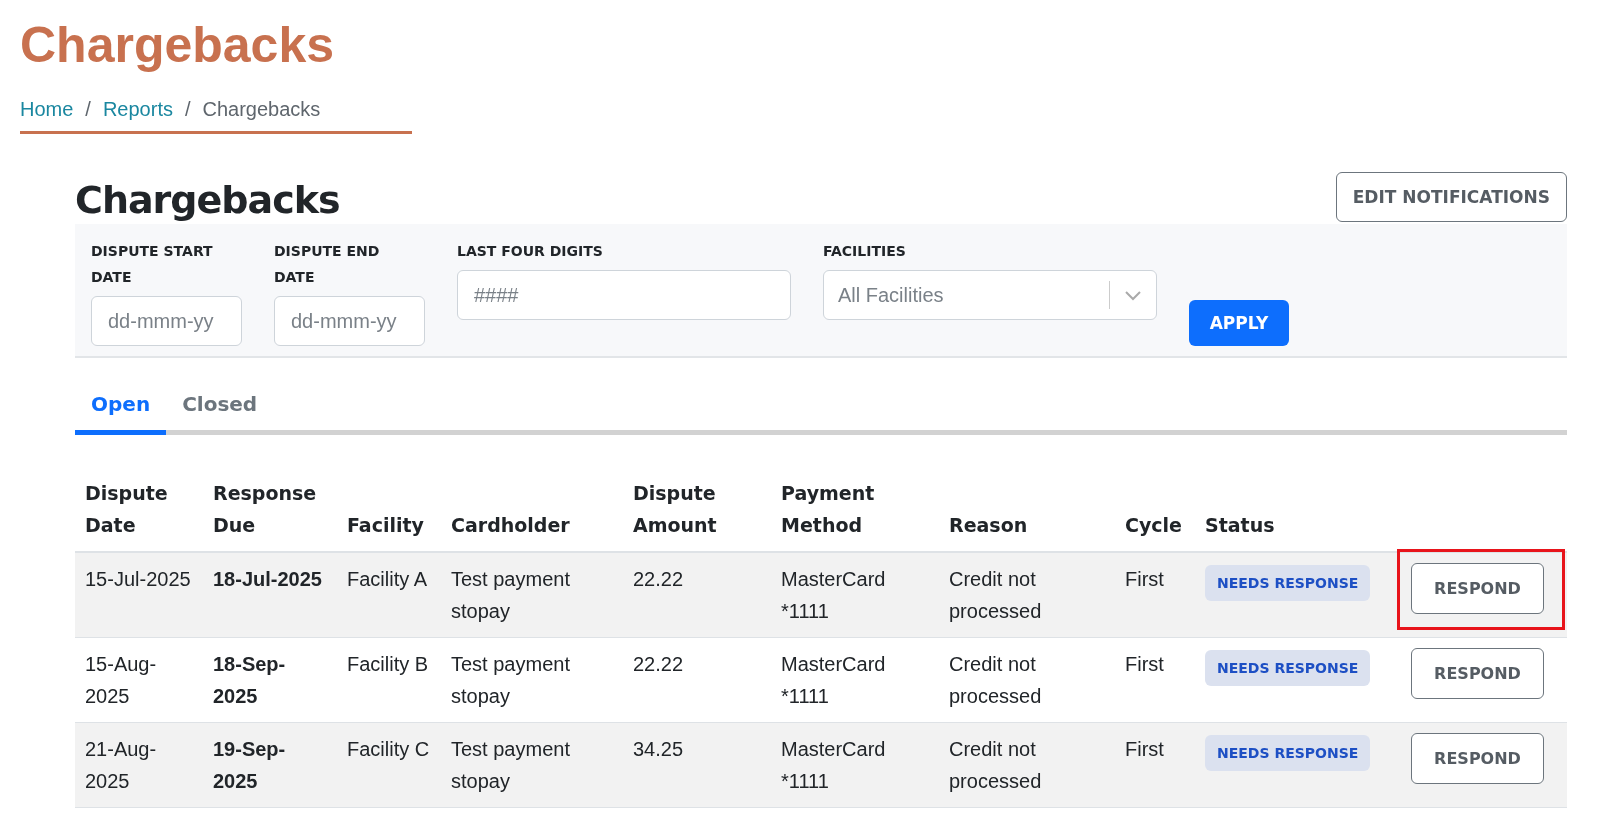  Describe the element at coordinates (389, 765) in the screenshot. I see `table-cell: Facility C` at that location.